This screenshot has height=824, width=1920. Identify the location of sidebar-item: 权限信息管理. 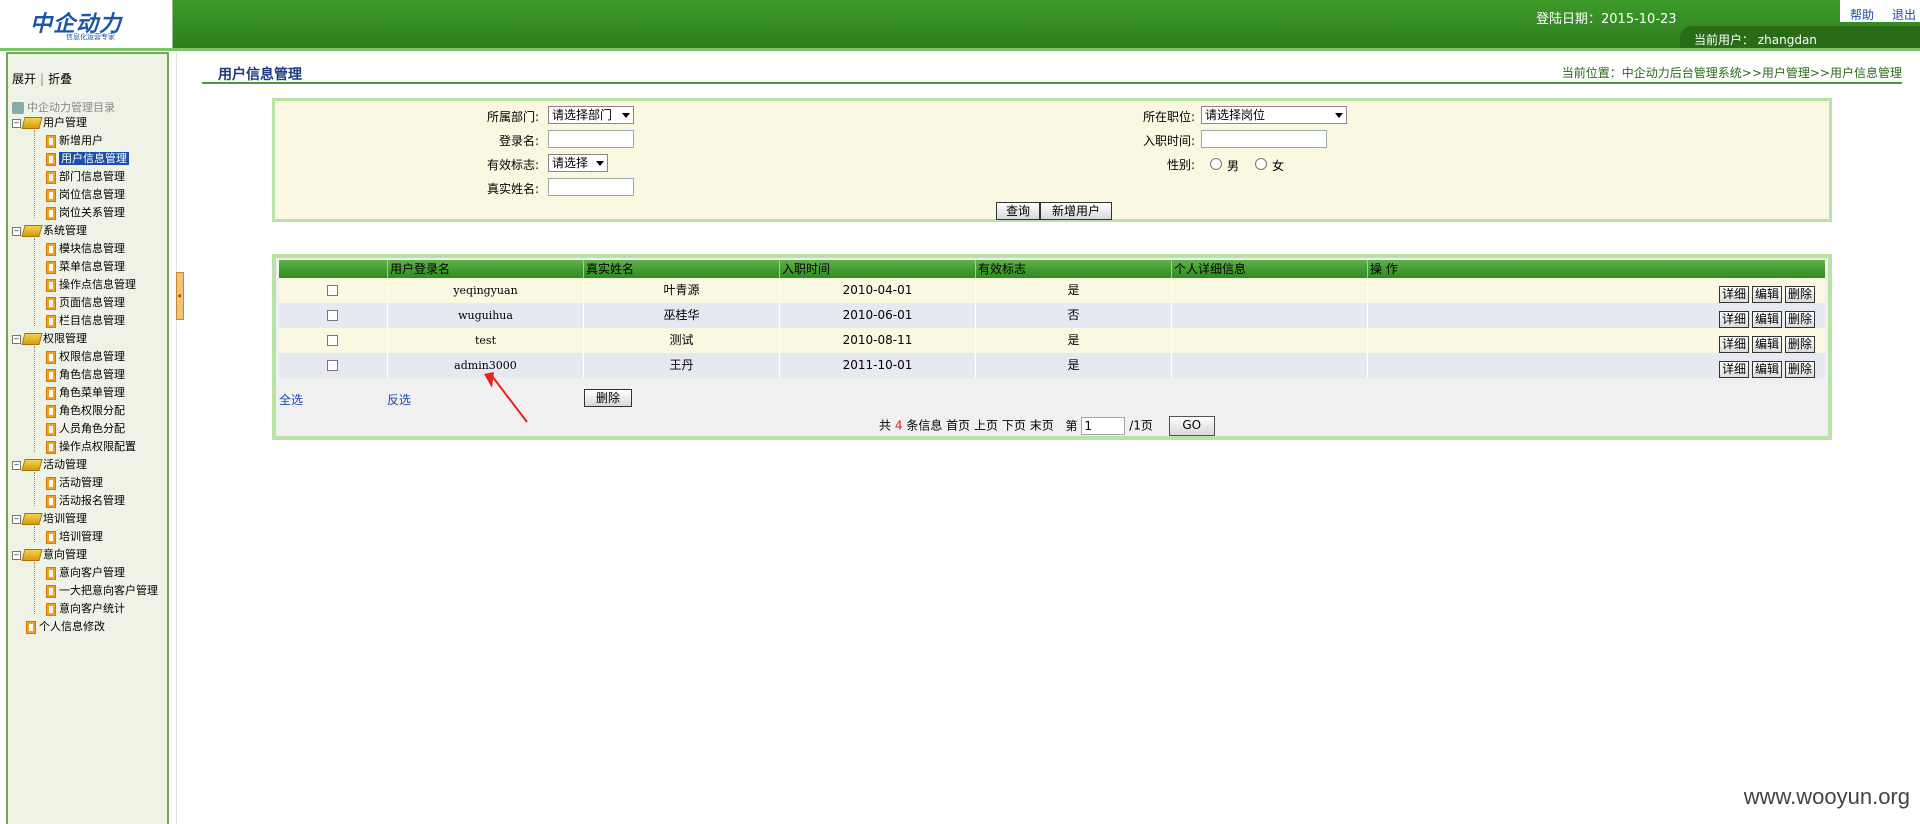
(85, 357).